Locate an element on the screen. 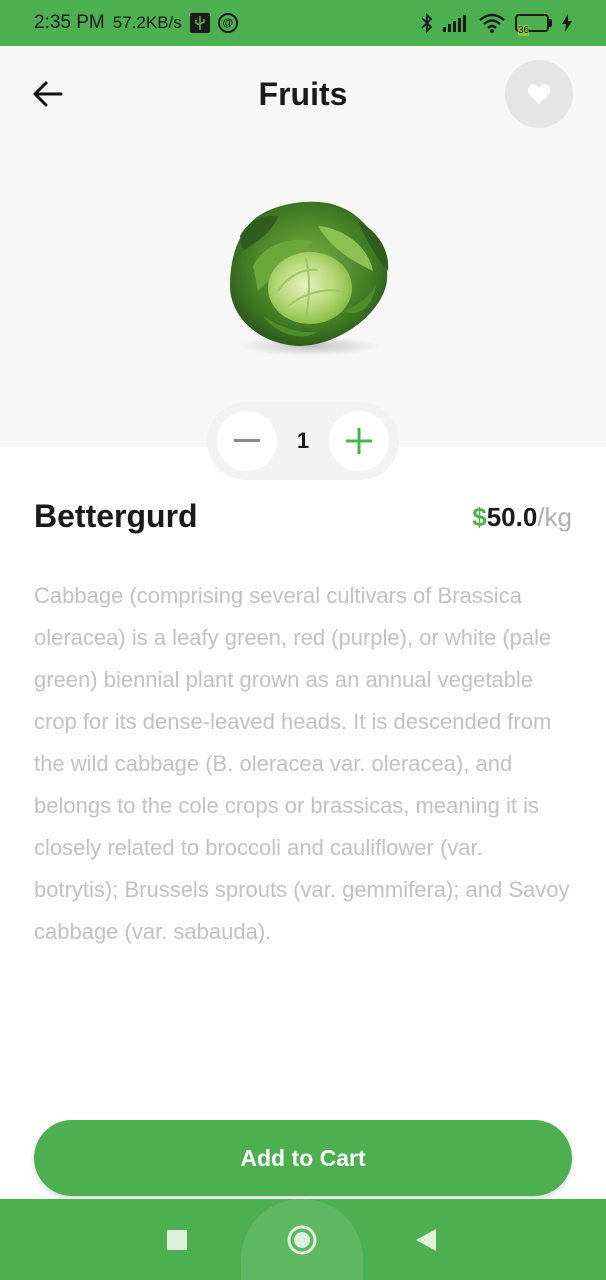 This screenshot has width=606, height=1280. cabbage-image is located at coordinates (309, 278).